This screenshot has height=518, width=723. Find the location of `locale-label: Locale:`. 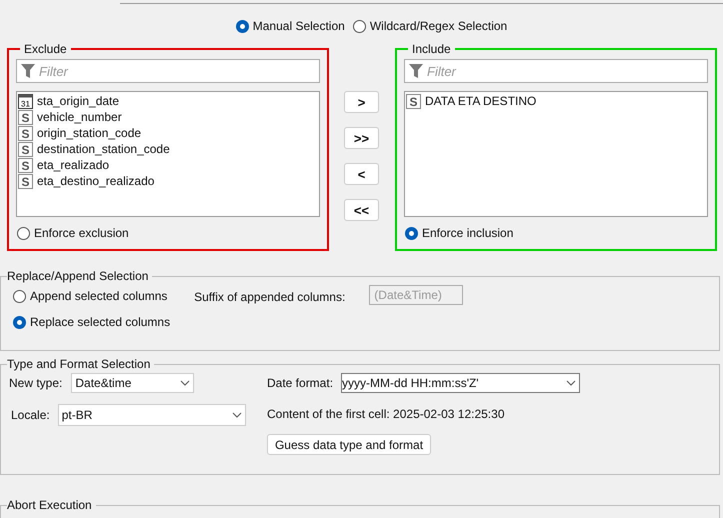

locale-label: Locale: is located at coordinates (30, 415).